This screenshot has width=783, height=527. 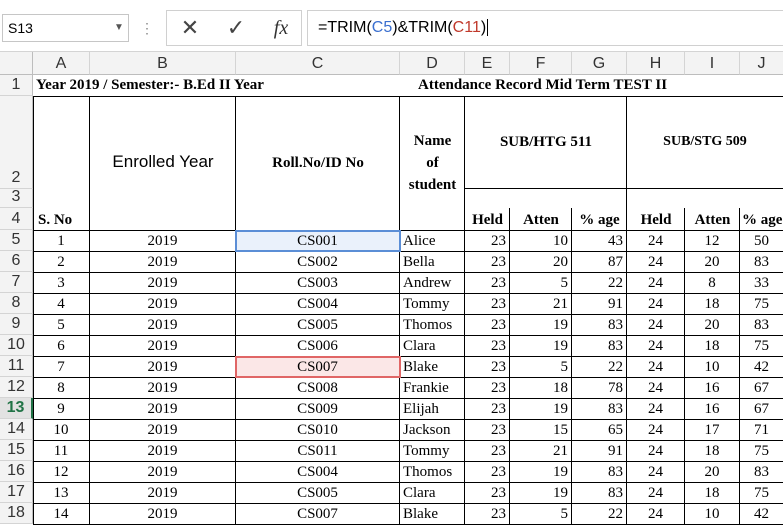 I want to click on cell-roll-no: CS004, so click(x=318, y=472).